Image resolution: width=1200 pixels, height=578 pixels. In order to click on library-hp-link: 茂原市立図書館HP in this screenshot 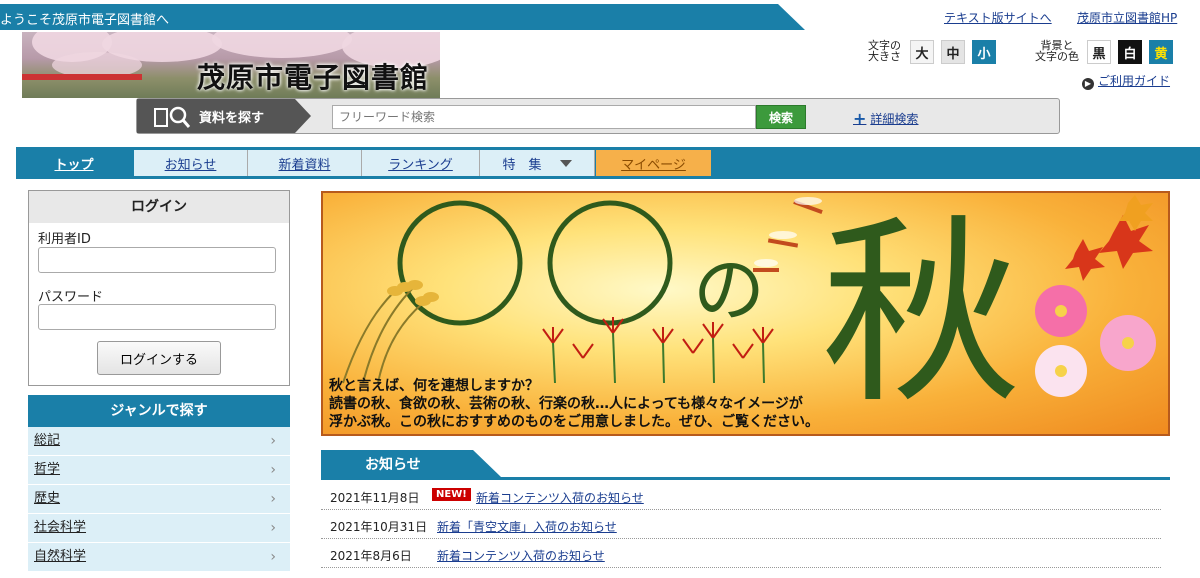, I will do `click(1127, 17)`.